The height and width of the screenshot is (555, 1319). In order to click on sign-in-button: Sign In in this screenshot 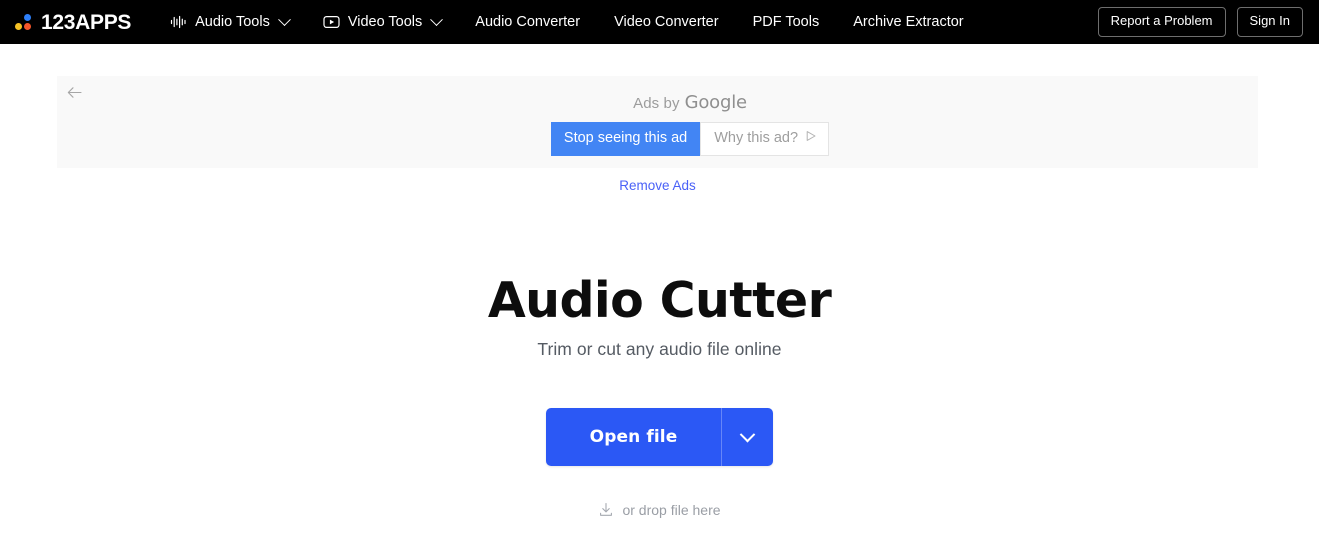, I will do `click(1269, 22)`.